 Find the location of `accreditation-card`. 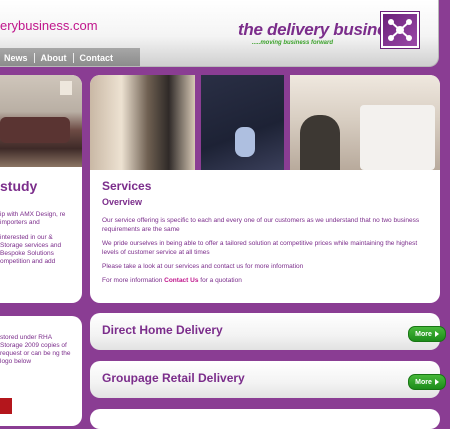

accreditation-card is located at coordinates (41, 371).